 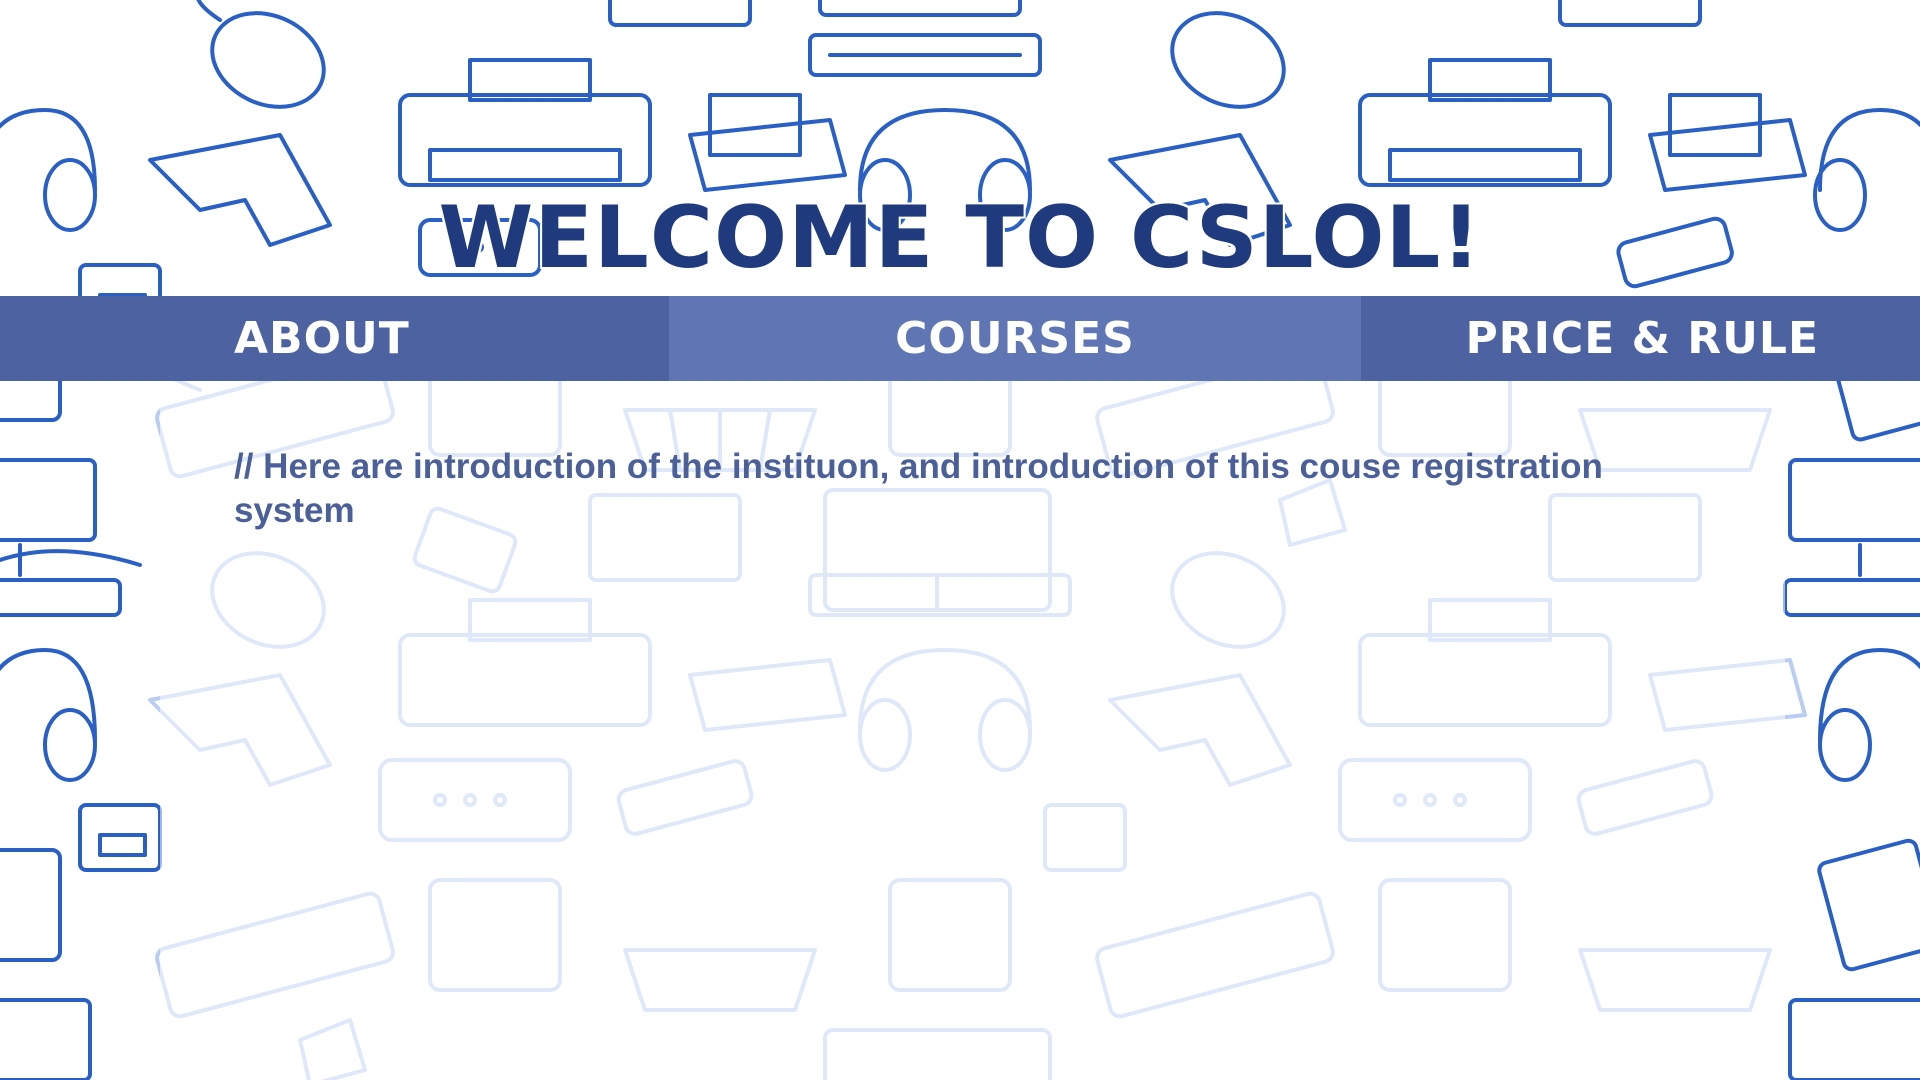 I want to click on main-navigation: ABOUT COURSES PRICE & RULE, so click(x=960, y=338).